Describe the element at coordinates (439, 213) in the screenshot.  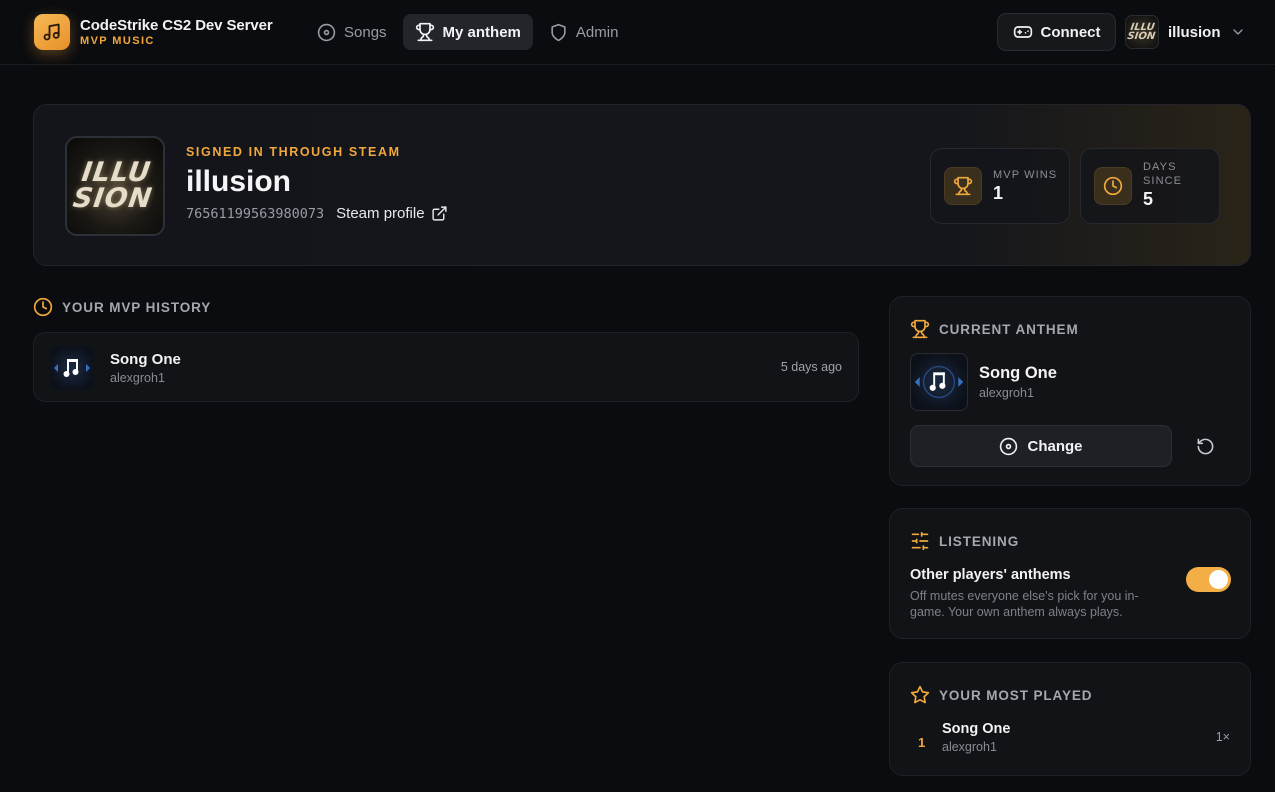
I see `external-link-icon` at that location.